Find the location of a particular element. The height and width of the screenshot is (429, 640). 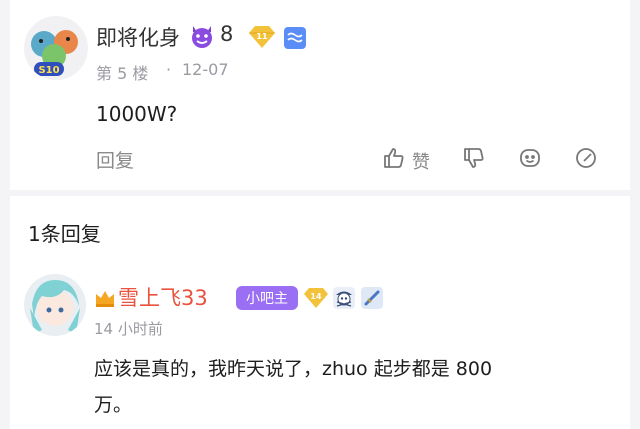

post-author-avatar: S10 is located at coordinates (56, 48).